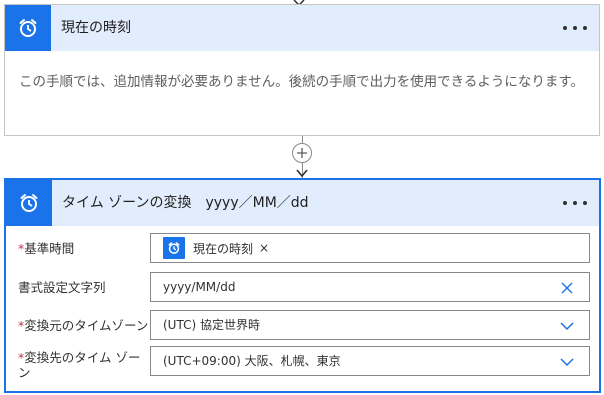 The height and width of the screenshot is (395, 604). I want to click on dynamic-content-token: 現在の時刻 ×, so click(216, 248).